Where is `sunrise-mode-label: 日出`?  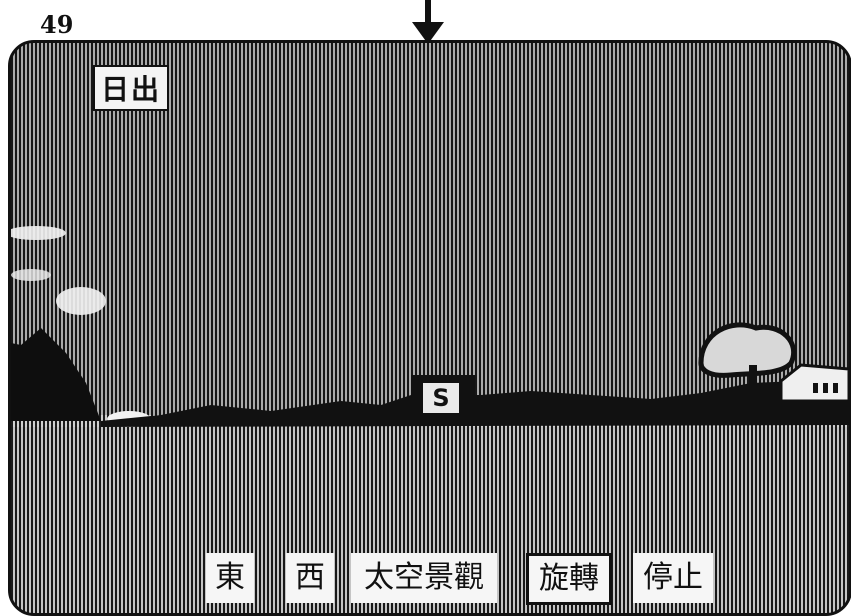 sunrise-mode-label: 日出 is located at coordinates (131, 88).